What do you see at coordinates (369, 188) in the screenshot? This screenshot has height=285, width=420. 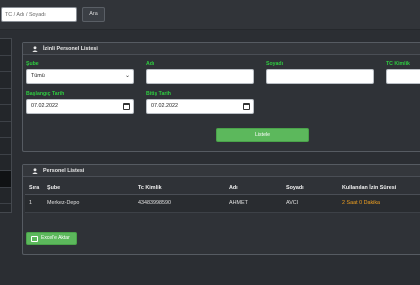 I see `column-header-izin: Kullanılan İzin Süresi` at bounding box center [369, 188].